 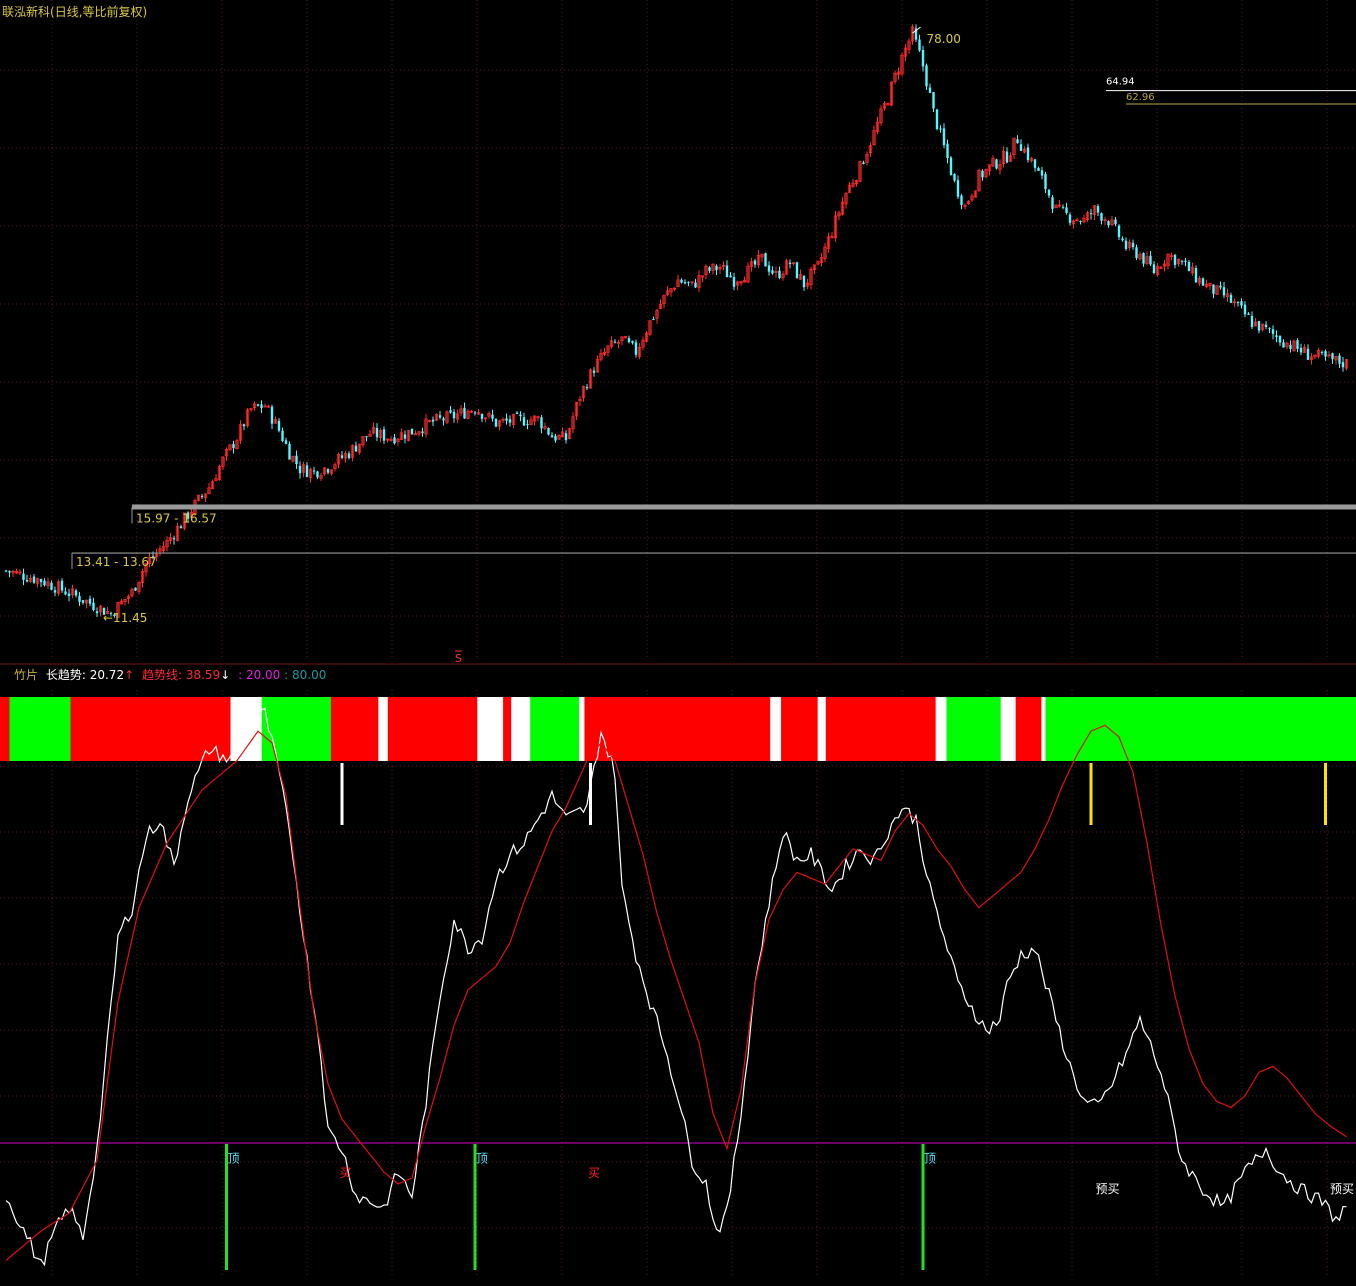 I want to click on chart-mode: (日线,等比前复权), so click(x=99, y=12).